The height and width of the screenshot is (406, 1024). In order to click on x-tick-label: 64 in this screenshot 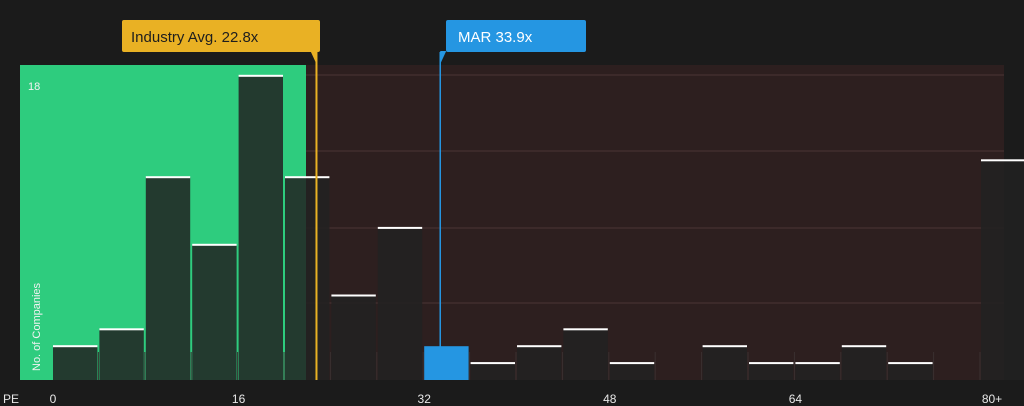, I will do `click(796, 399)`.